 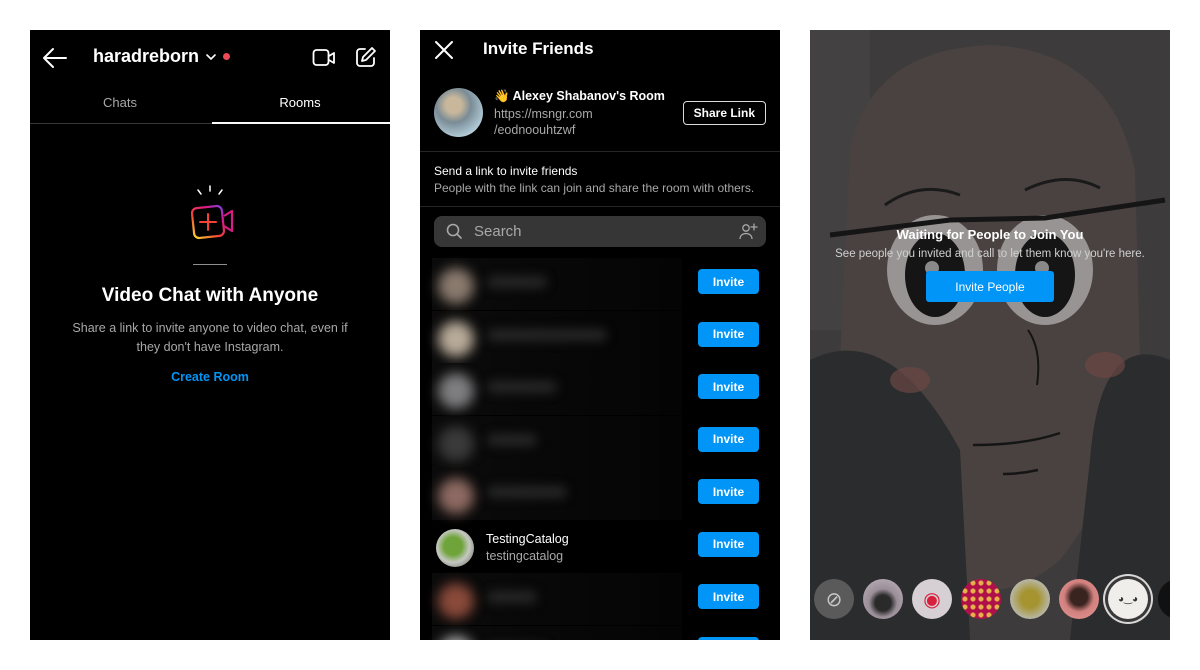 What do you see at coordinates (538, 48) in the screenshot?
I see `page-title: Invite Friends` at bounding box center [538, 48].